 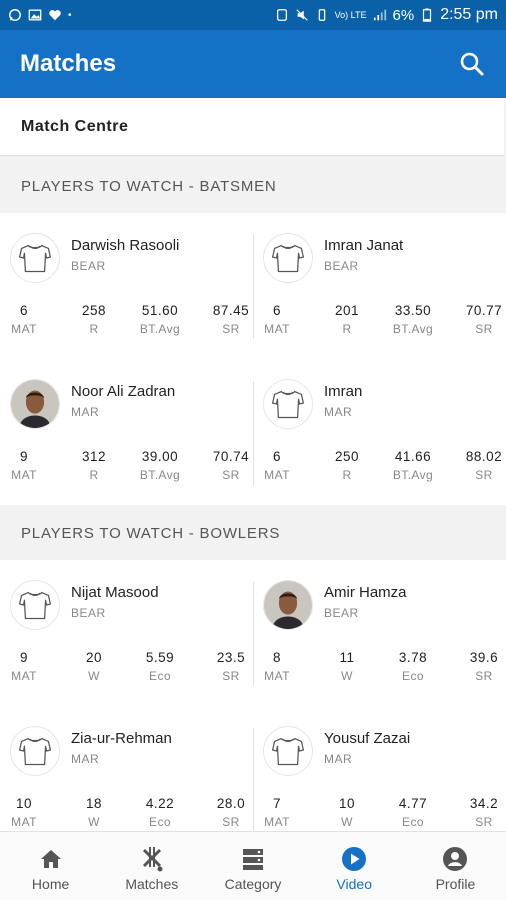 I want to click on player-name: Yousuf Zazai, so click(x=367, y=738).